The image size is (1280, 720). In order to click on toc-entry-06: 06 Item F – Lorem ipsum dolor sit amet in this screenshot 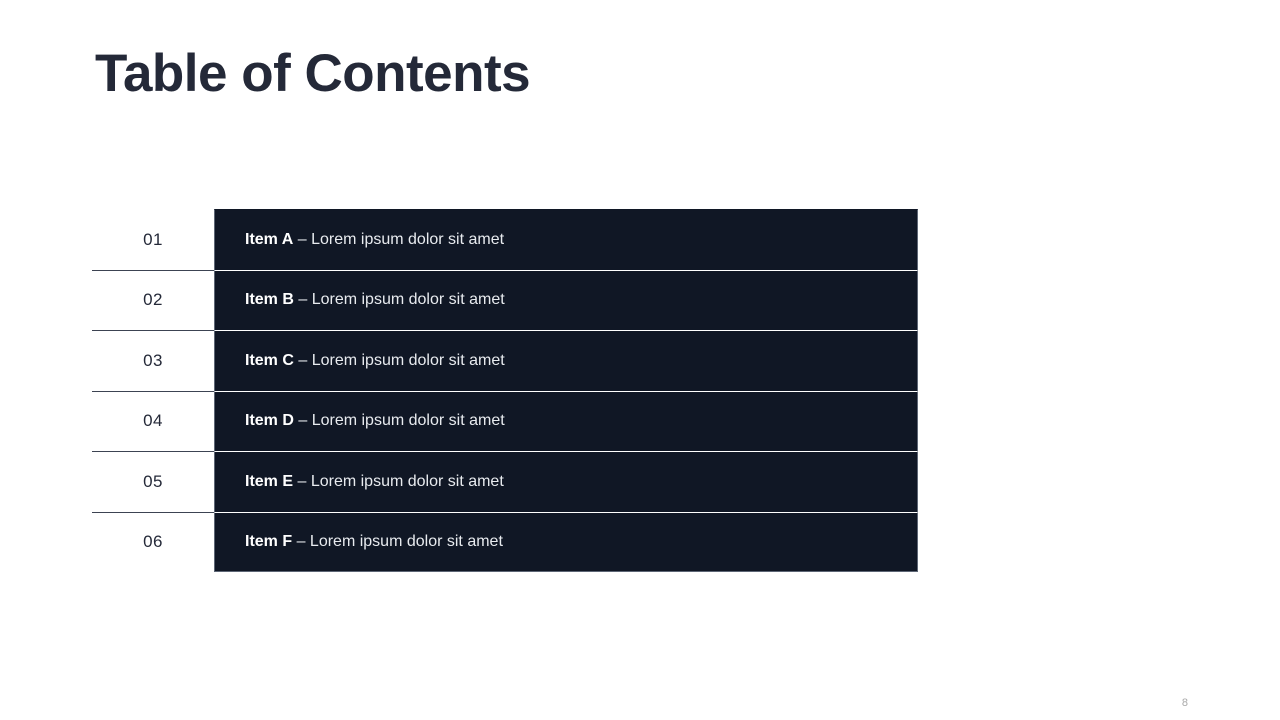, I will do `click(505, 541)`.